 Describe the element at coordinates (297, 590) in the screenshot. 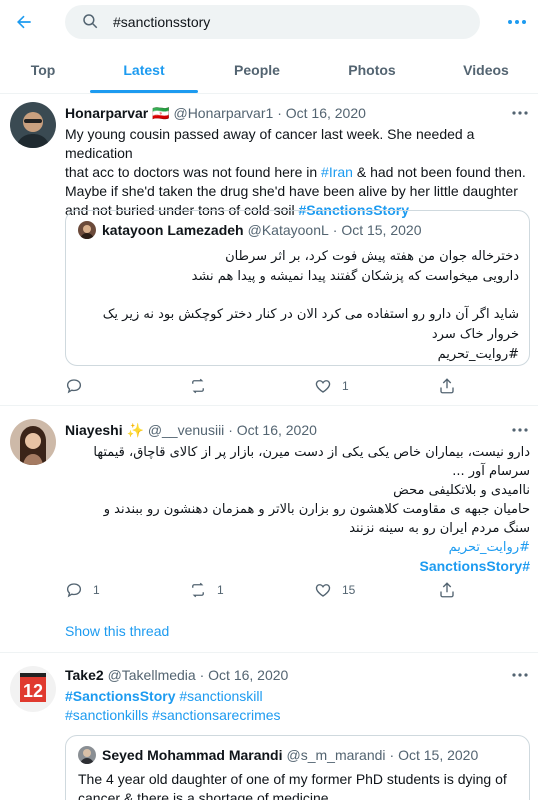

I see `tweet-actions: 1 1 15` at that location.